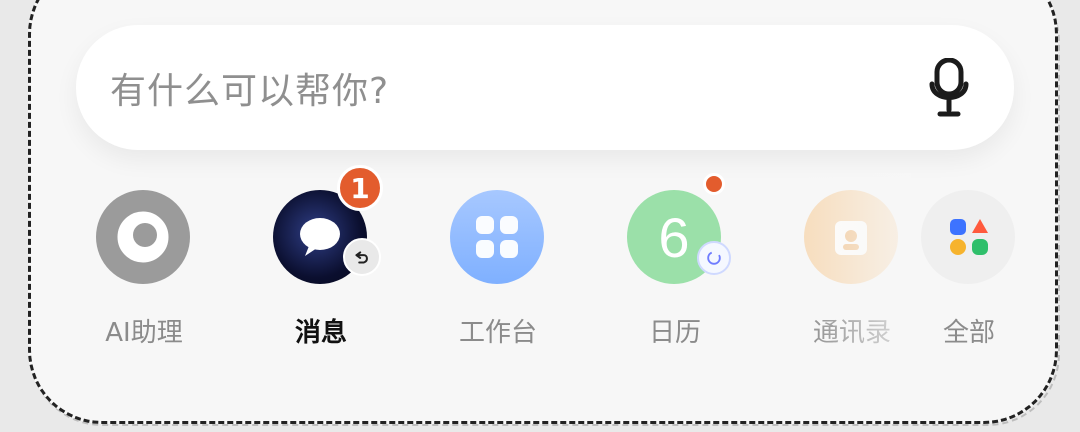 This screenshot has width=1080, height=432. I want to click on calendar-red-dot, so click(714, 184).